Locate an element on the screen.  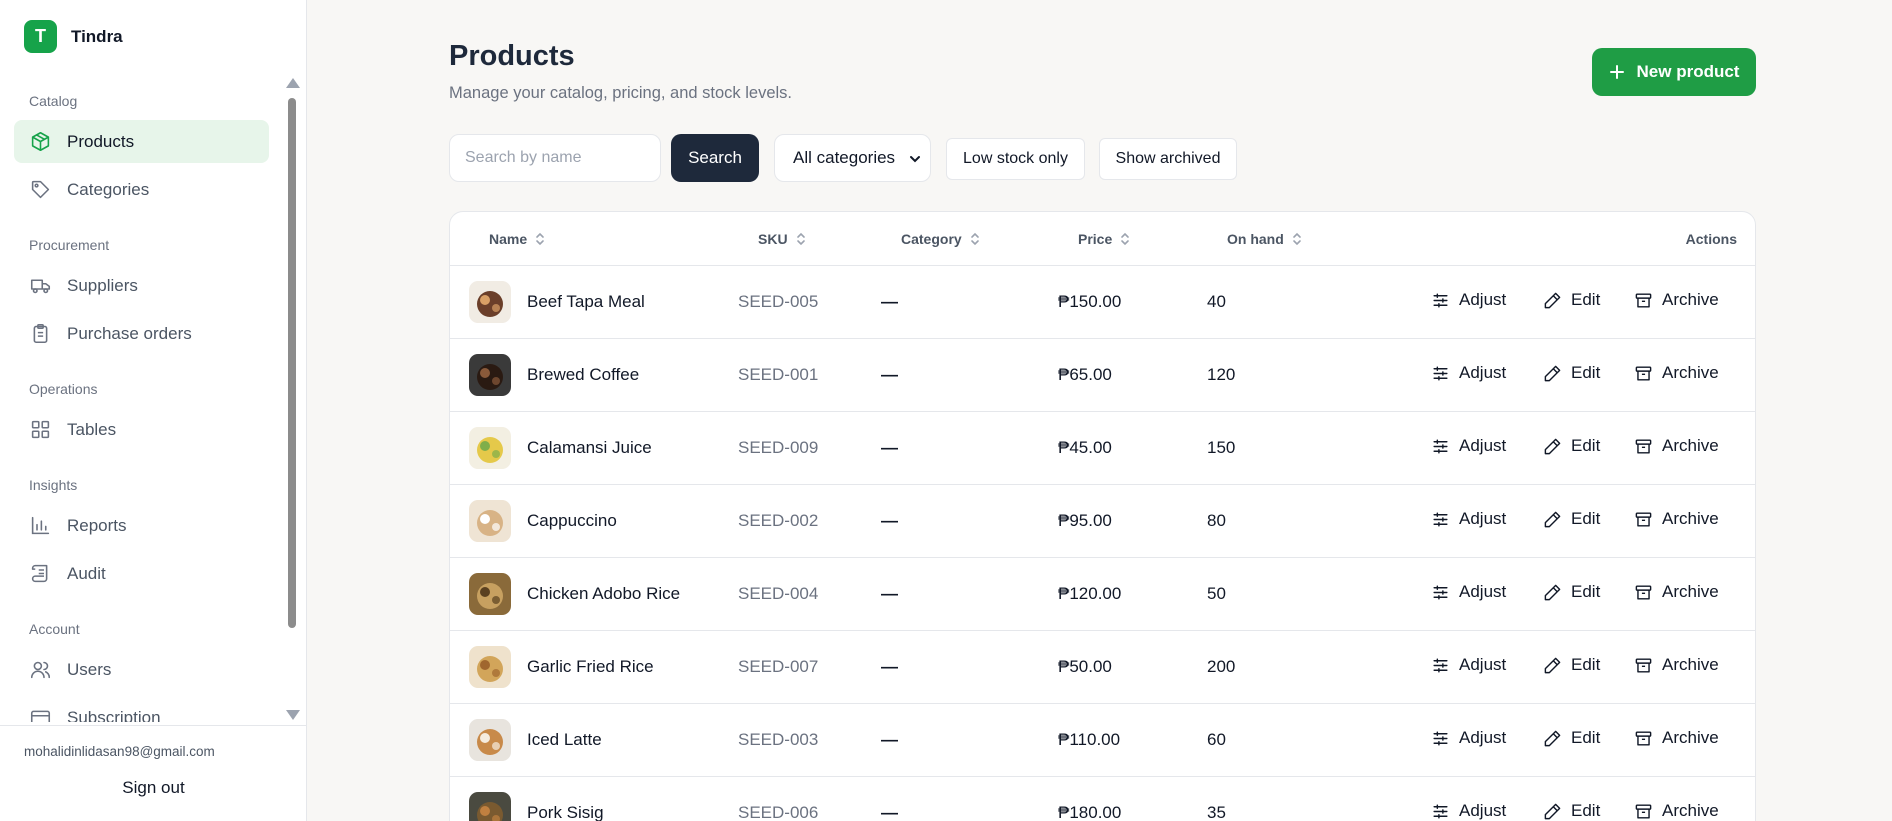
nav-section-title: Insights is located at coordinates (53, 485).